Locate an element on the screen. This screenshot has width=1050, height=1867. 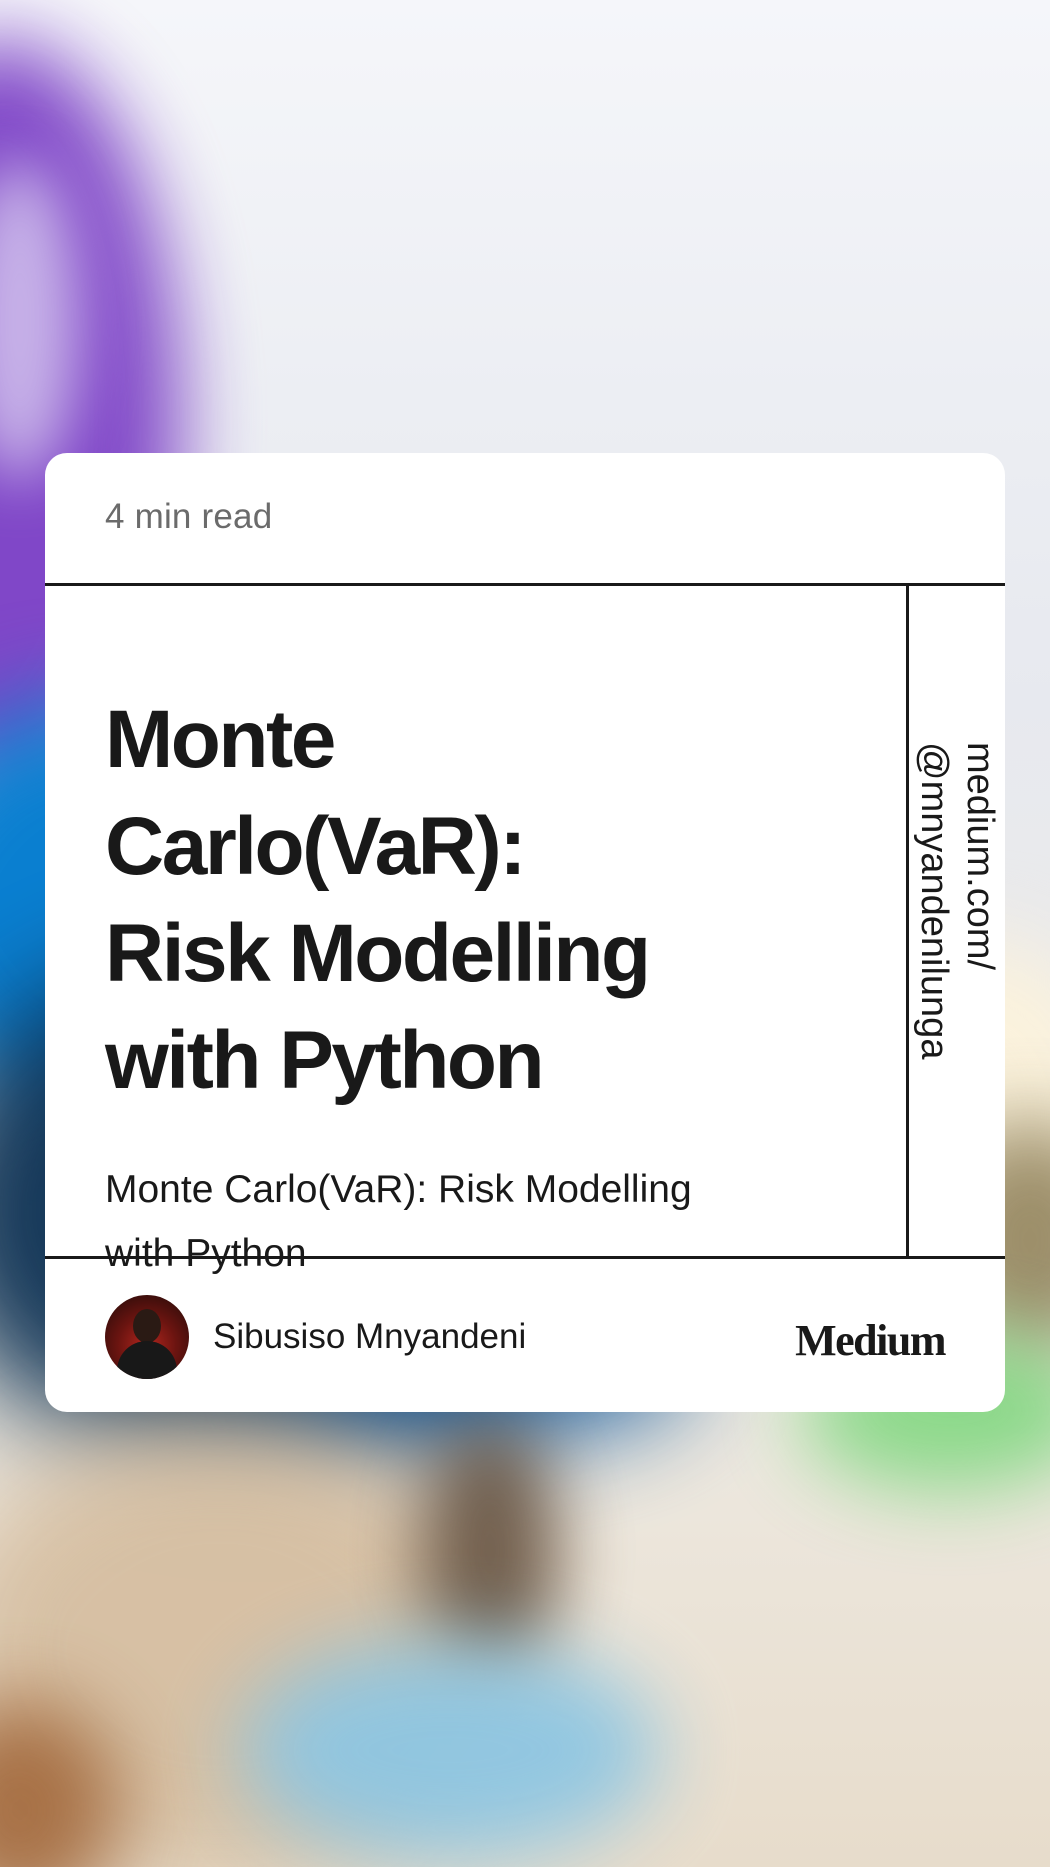
author-avatar is located at coordinates (147, 1337).